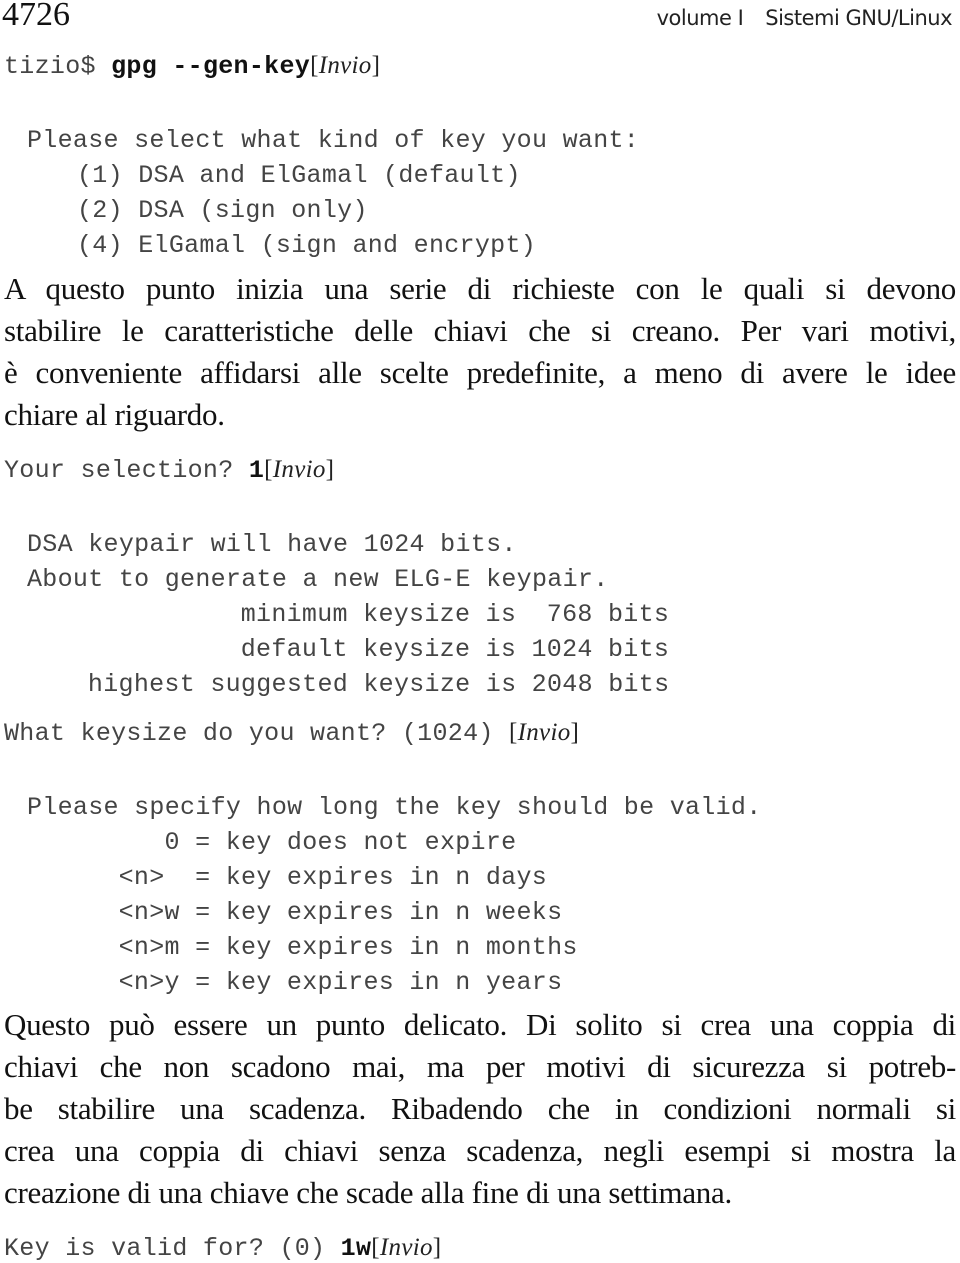  I want to click on valid-for-prompt: Key is valid for? (0), so click(172, 1248).